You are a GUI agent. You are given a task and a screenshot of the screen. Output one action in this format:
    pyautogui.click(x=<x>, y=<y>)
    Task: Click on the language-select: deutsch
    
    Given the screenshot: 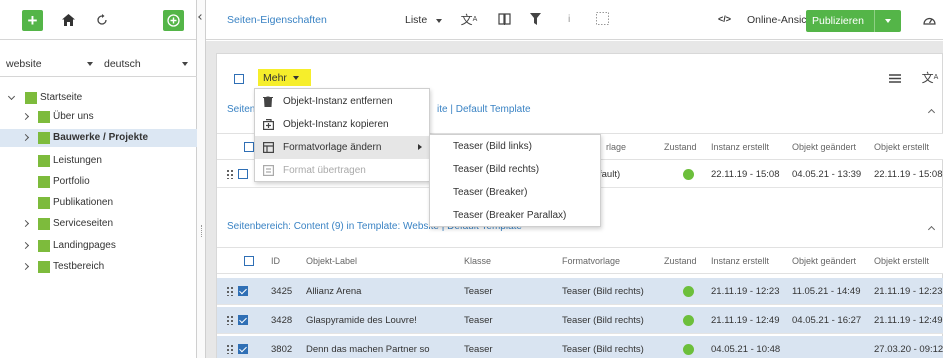 What is the action you would take?
    pyautogui.click(x=122, y=64)
    